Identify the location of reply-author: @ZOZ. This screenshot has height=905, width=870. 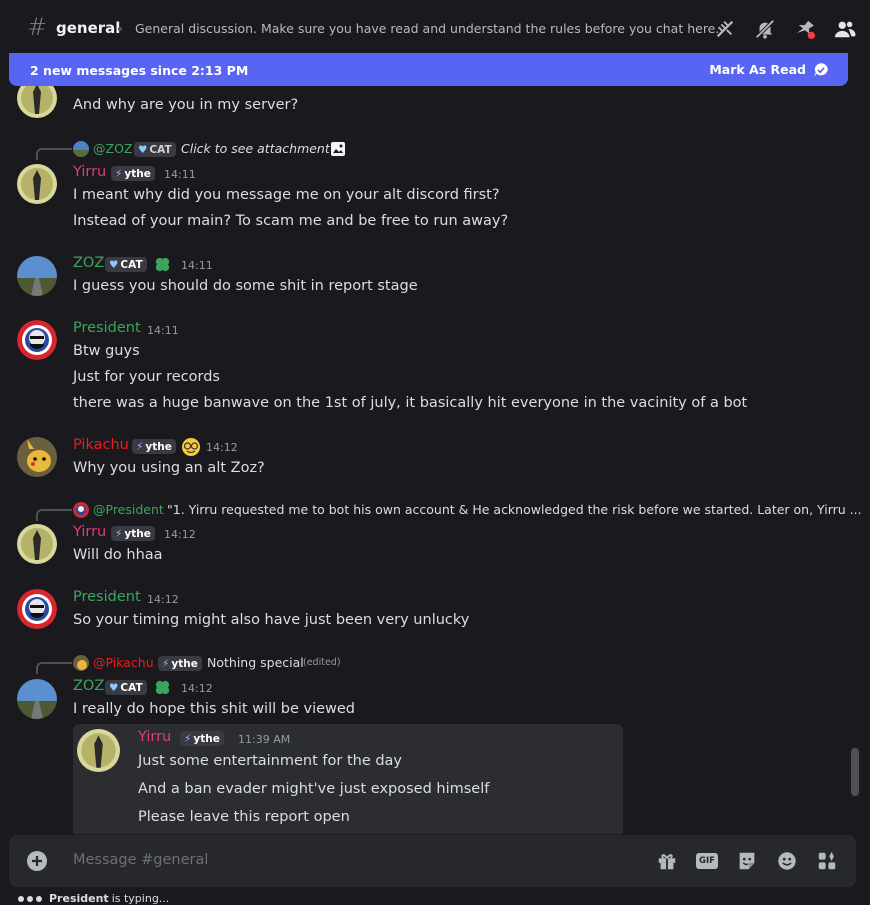
(112, 148).